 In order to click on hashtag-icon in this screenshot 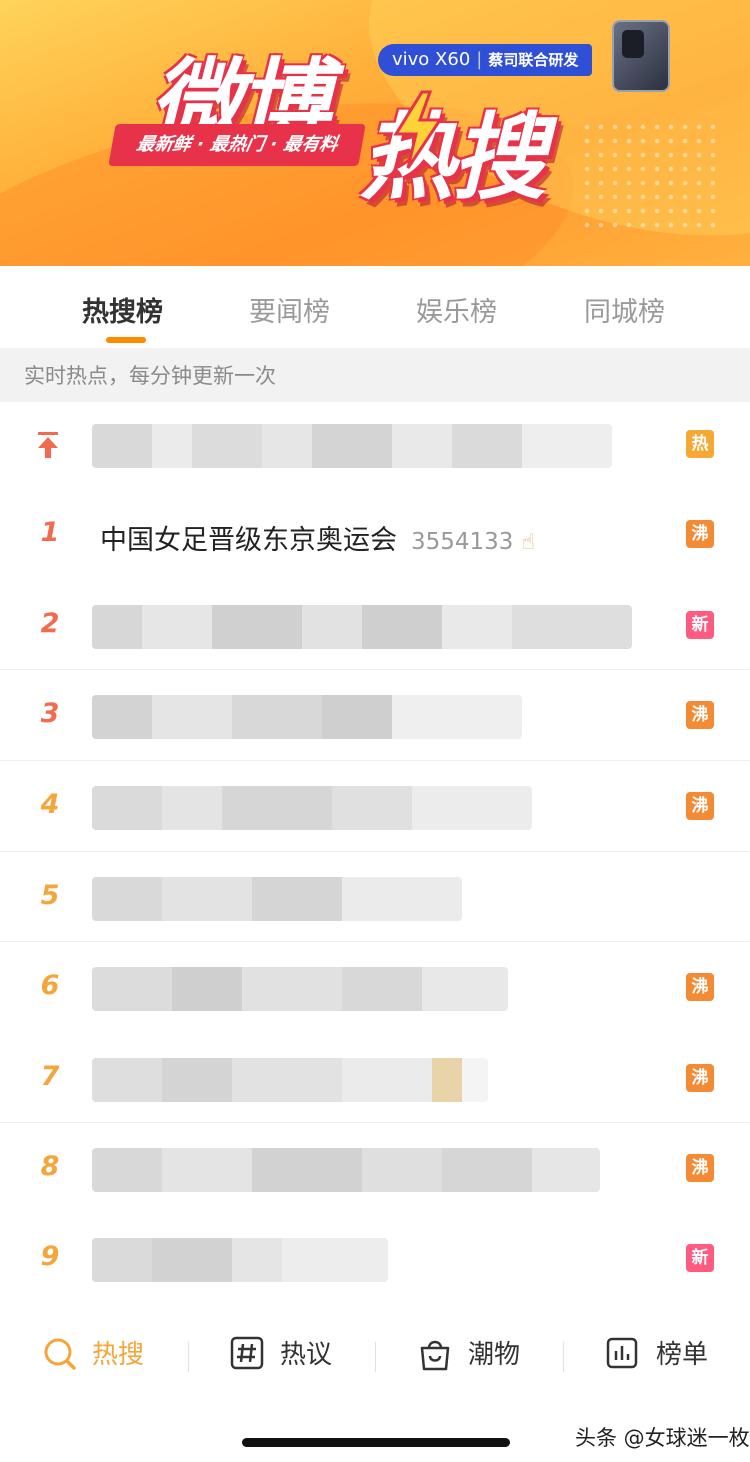, I will do `click(247, 1353)`.